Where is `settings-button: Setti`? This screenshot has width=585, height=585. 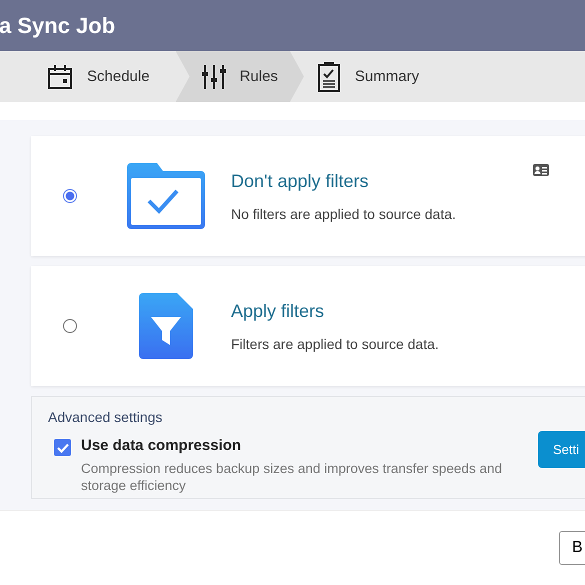
settings-button: Setti is located at coordinates (561, 449).